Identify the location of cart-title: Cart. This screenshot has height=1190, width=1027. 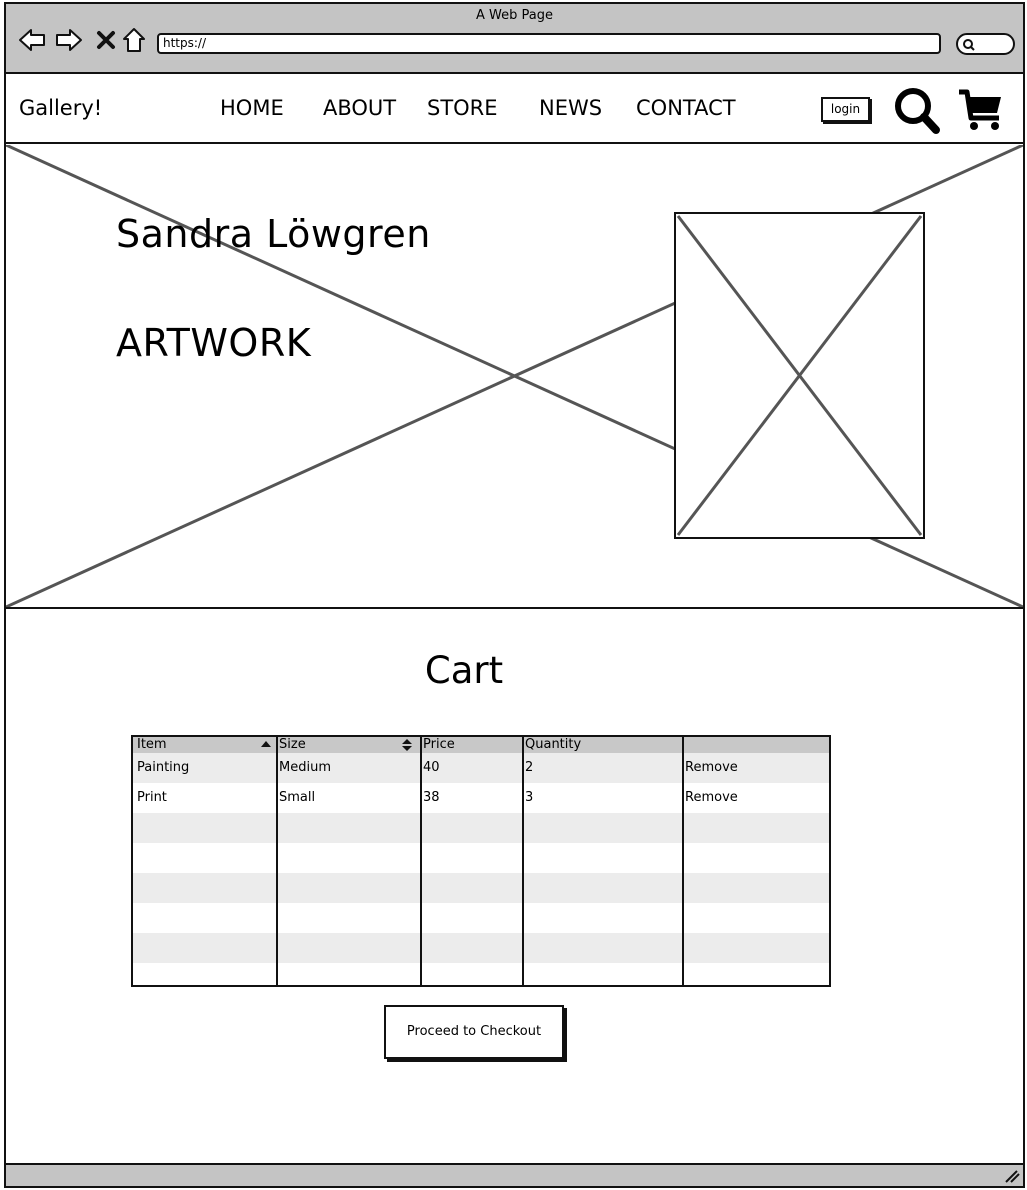
(464, 670).